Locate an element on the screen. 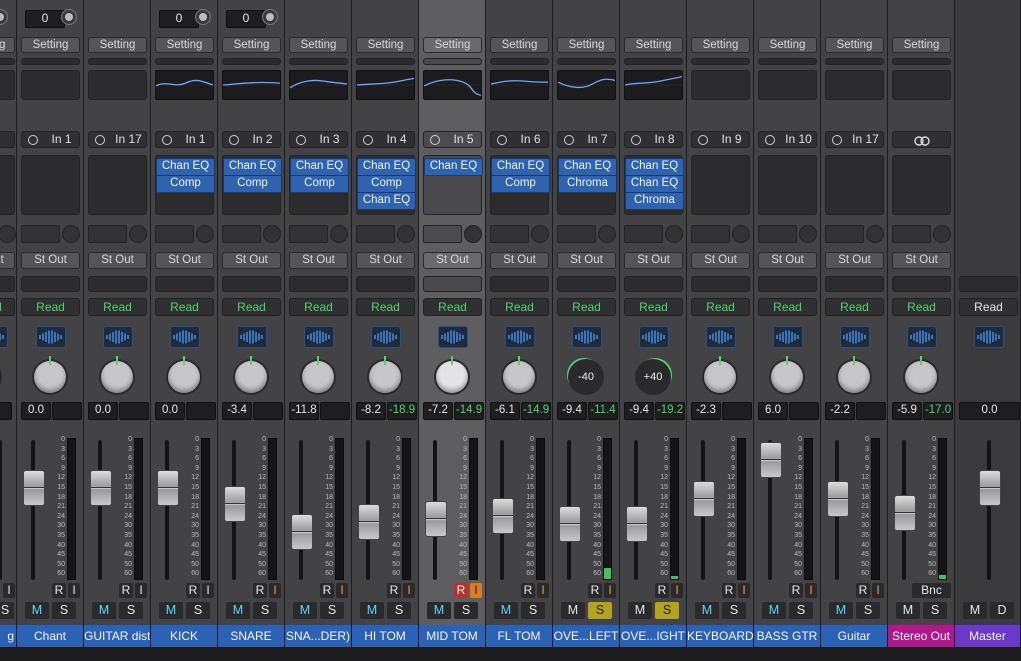  peak-value: -11.4 is located at coordinates (603, 411).